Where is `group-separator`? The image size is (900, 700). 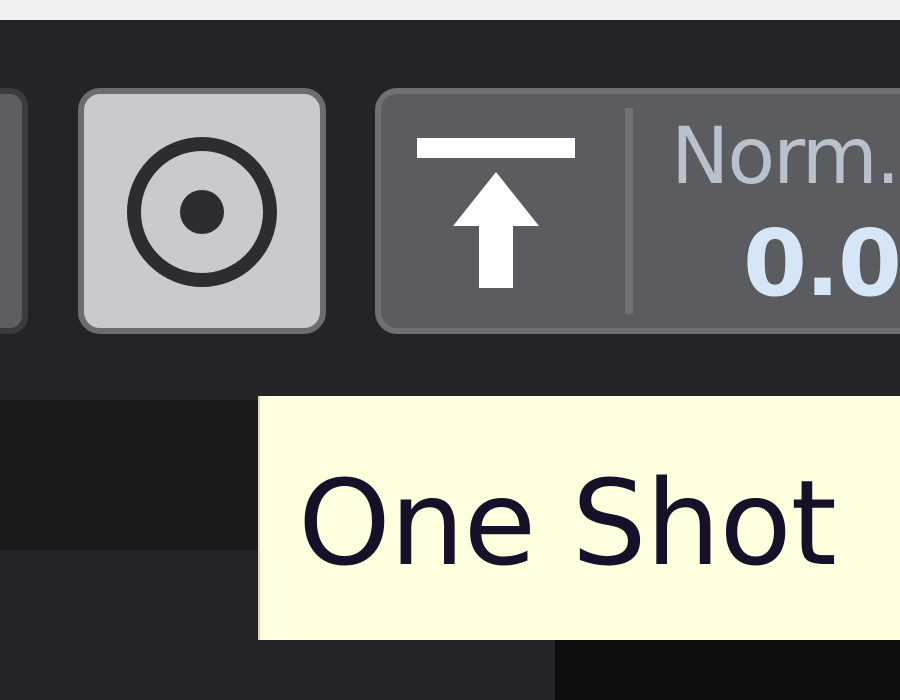 group-separator is located at coordinates (629, 211).